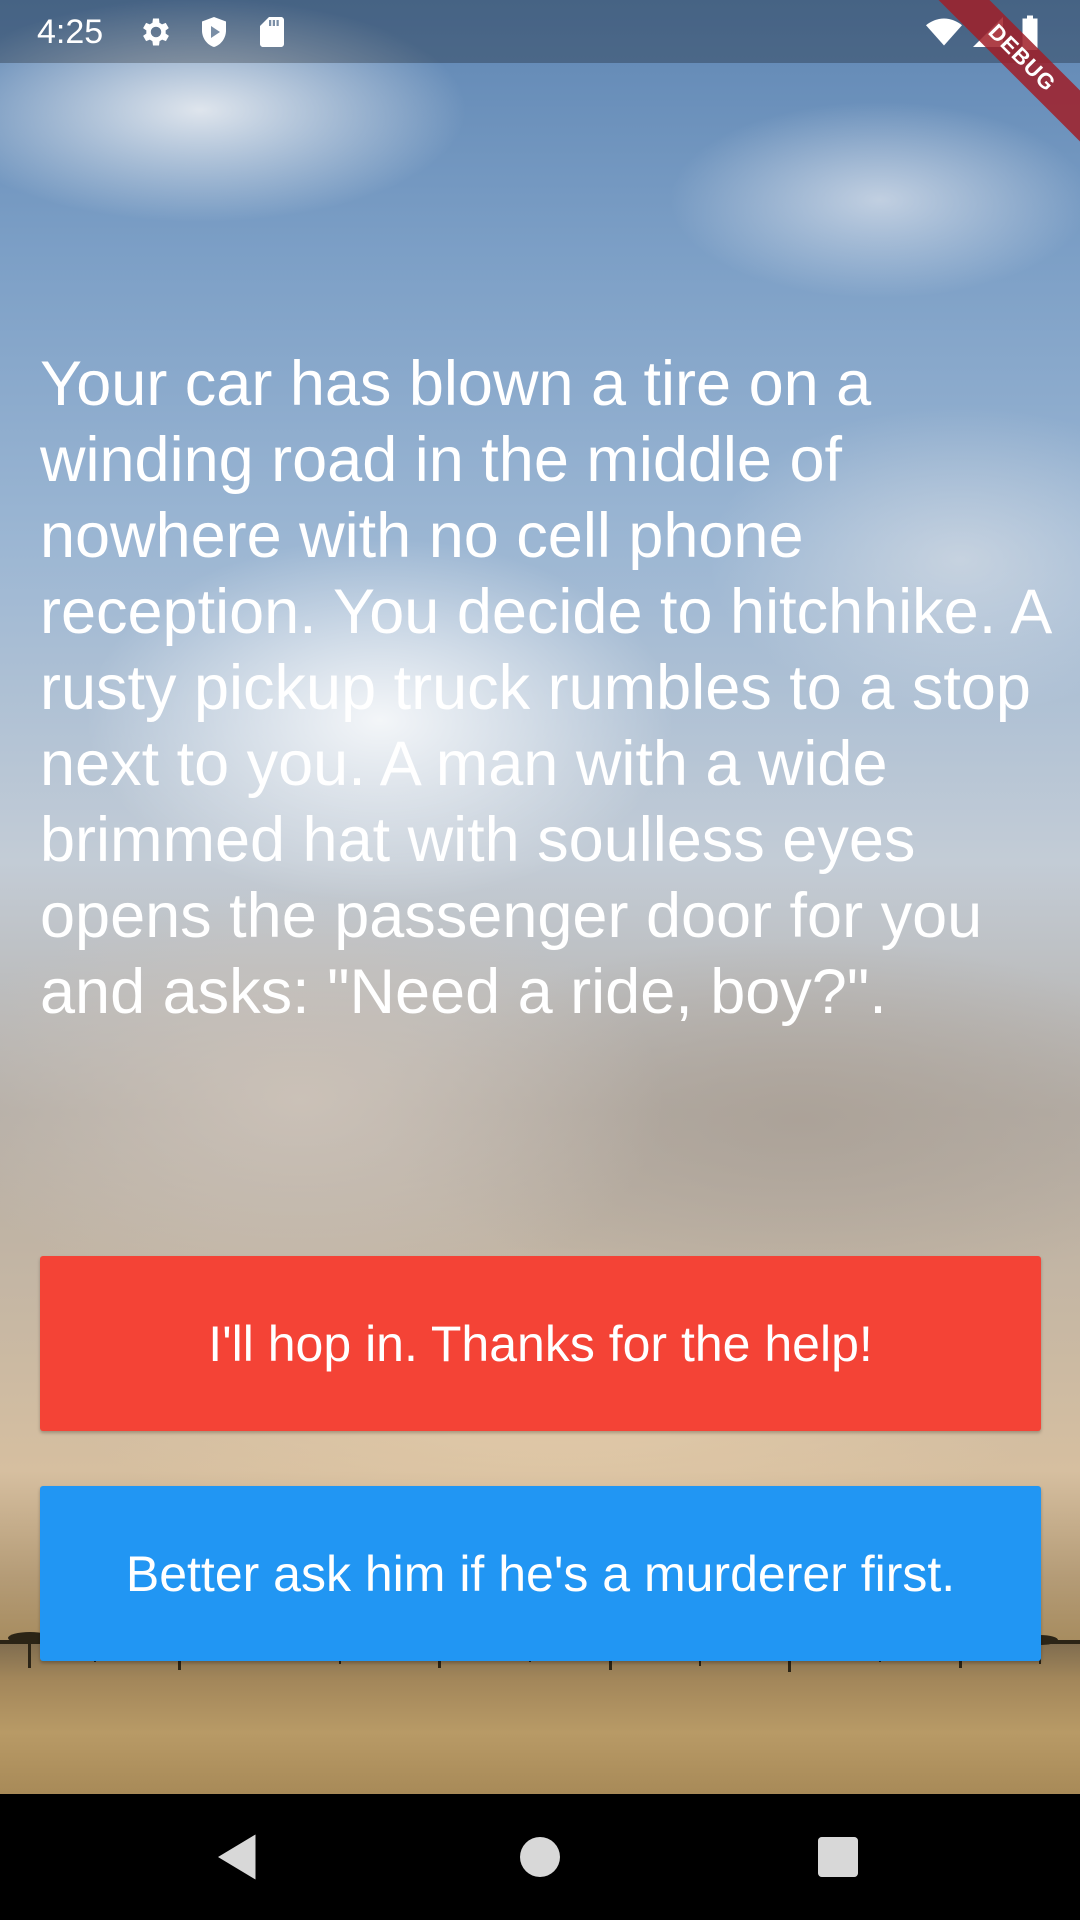 The image size is (1080, 1920). I want to click on navigation-bar, so click(540, 1857).